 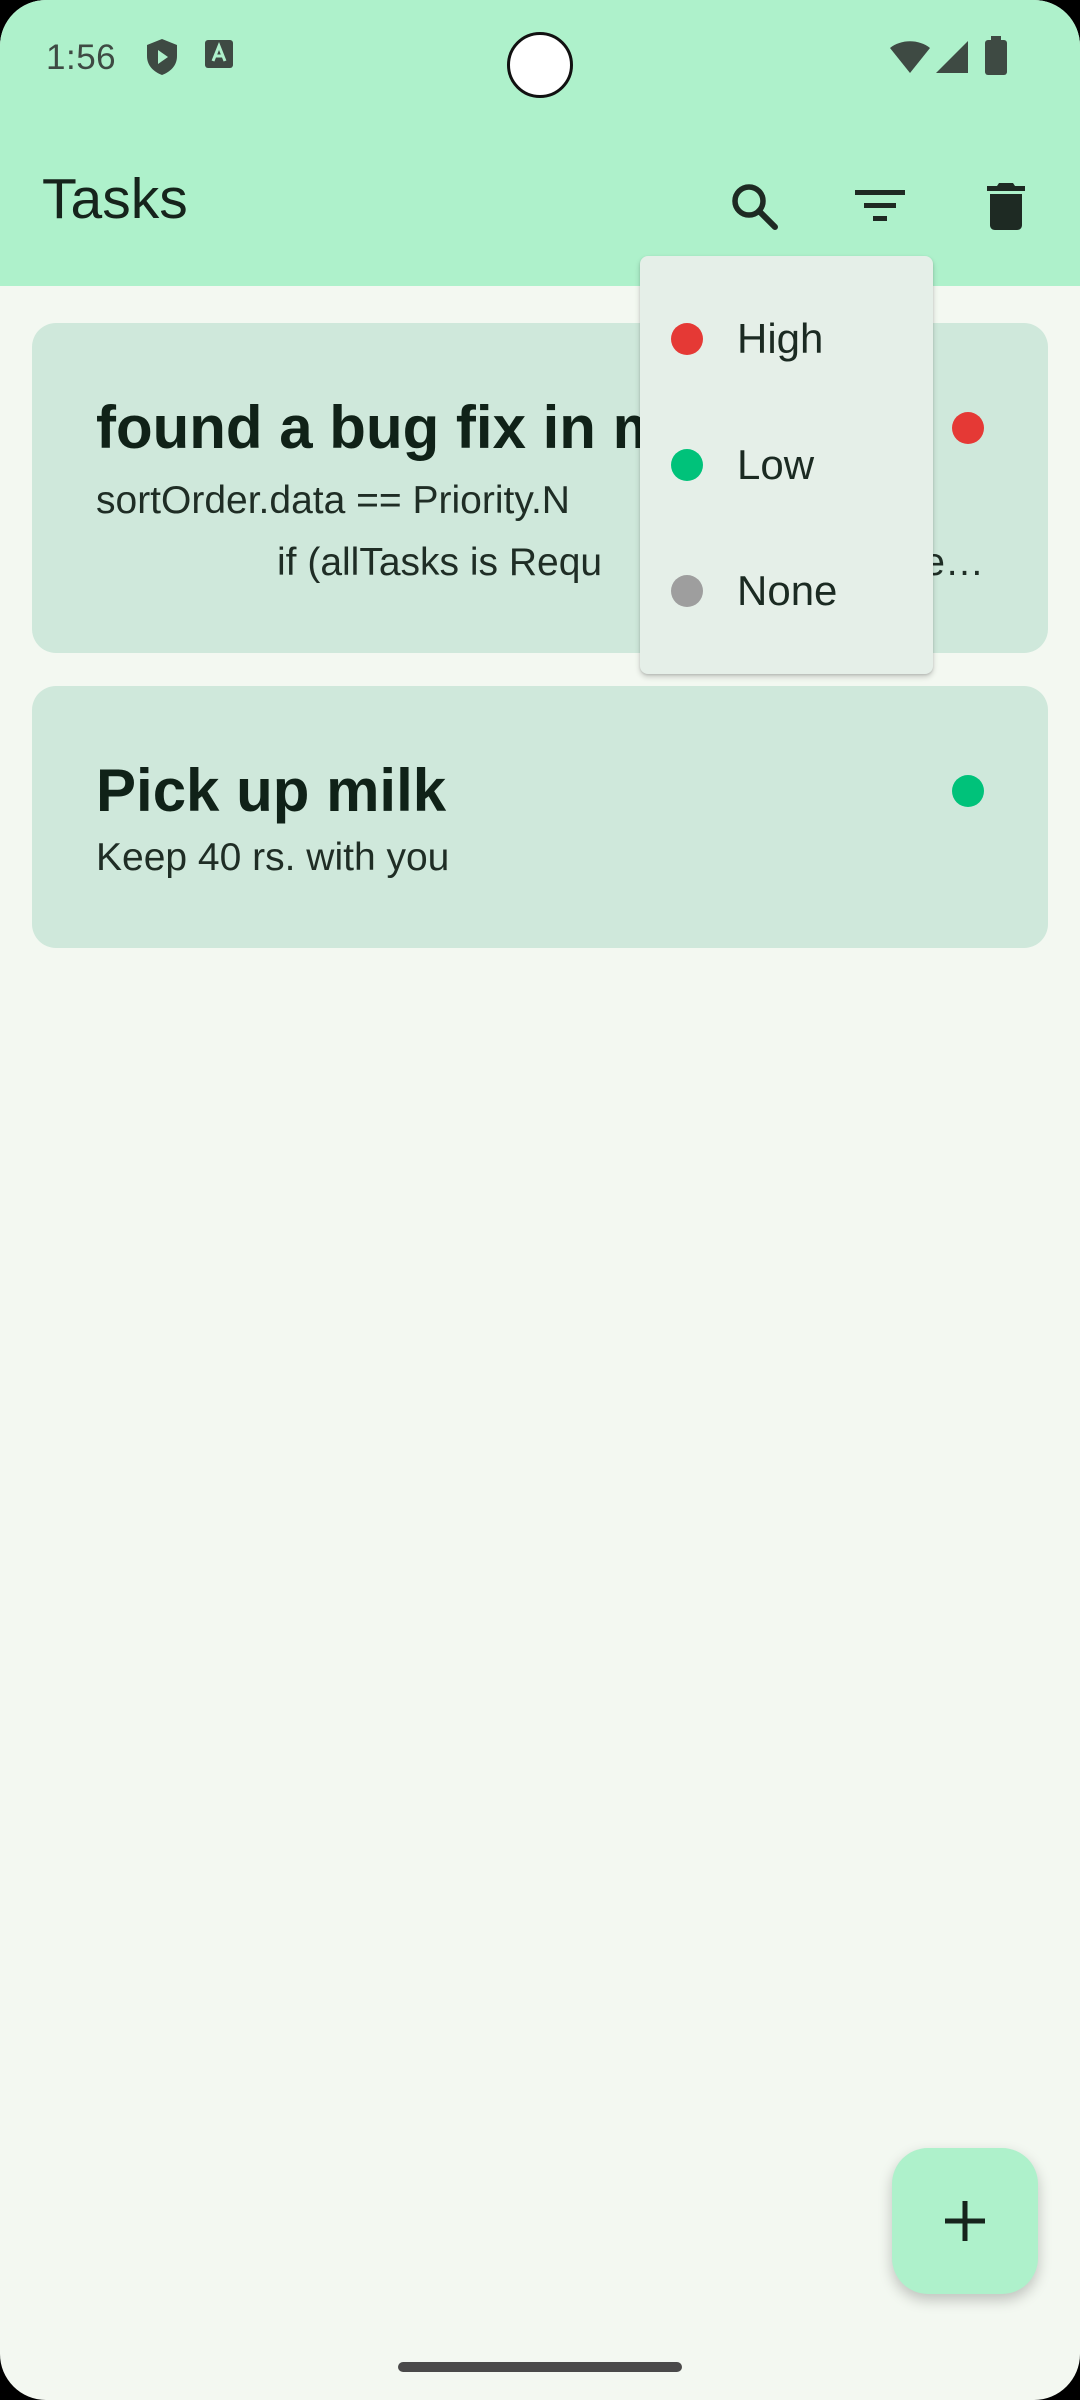 I want to click on task-description: Keep 40 rs. with you, so click(x=273, y=857).